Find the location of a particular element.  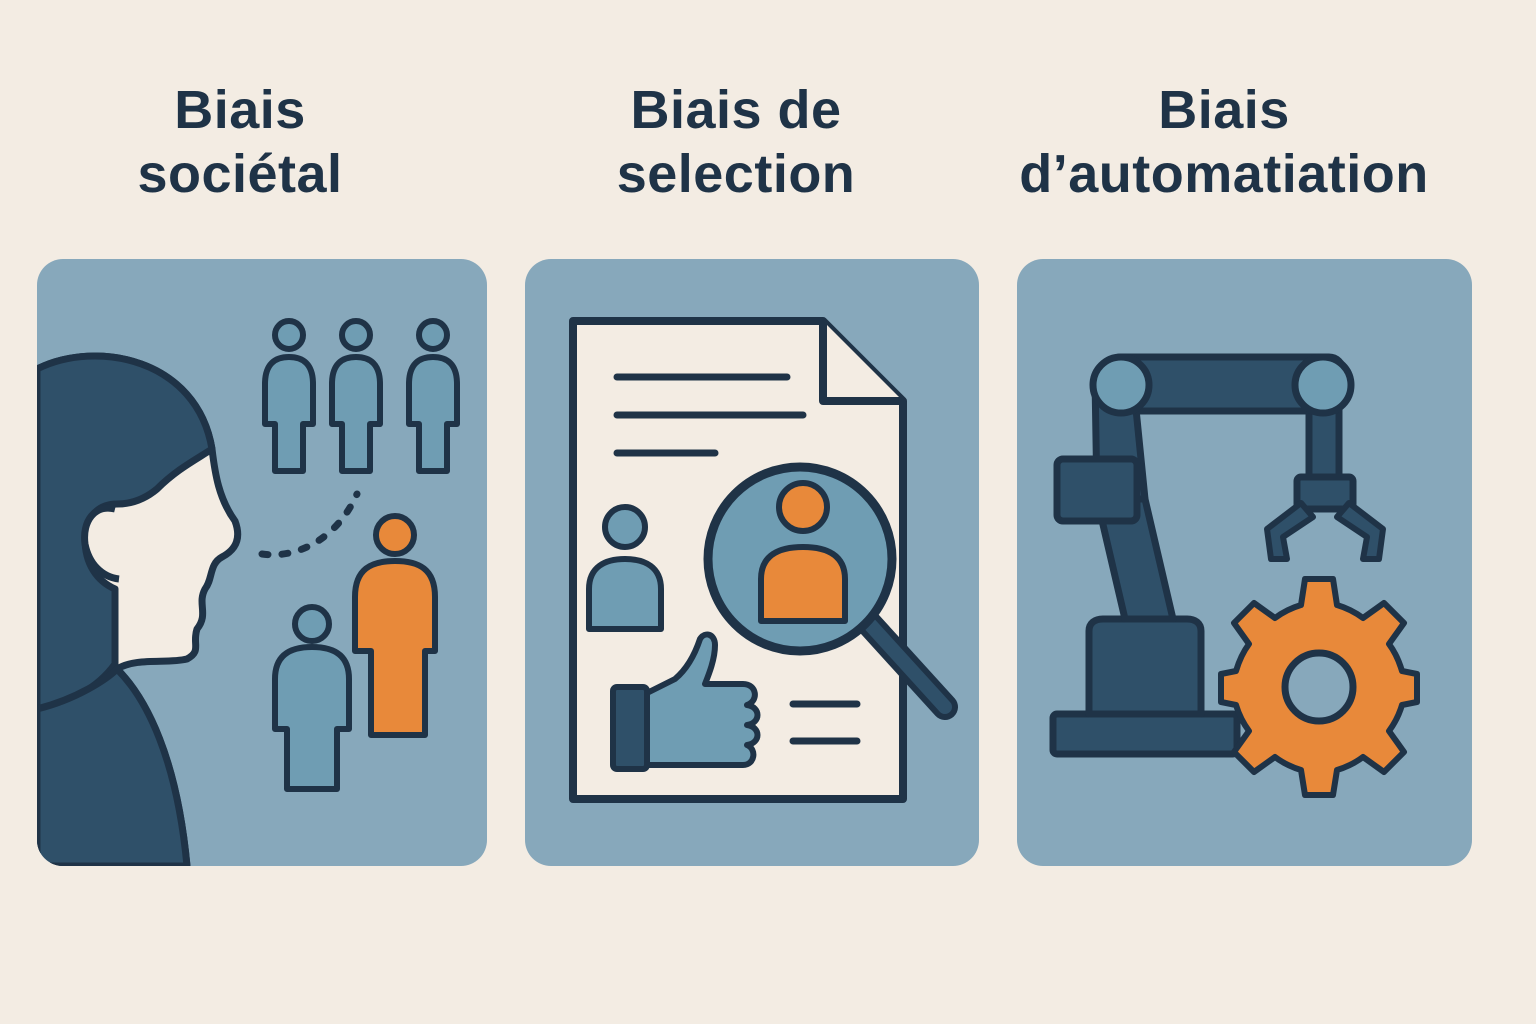

heading-societal-bias: Biais sociétal is located at coordinates (240, 142).